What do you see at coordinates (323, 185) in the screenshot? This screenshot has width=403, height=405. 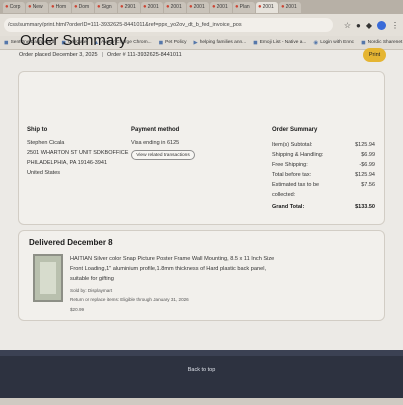 I see `summary-row: Estimated tax to be $7.56` at bounding box center [323, 185].